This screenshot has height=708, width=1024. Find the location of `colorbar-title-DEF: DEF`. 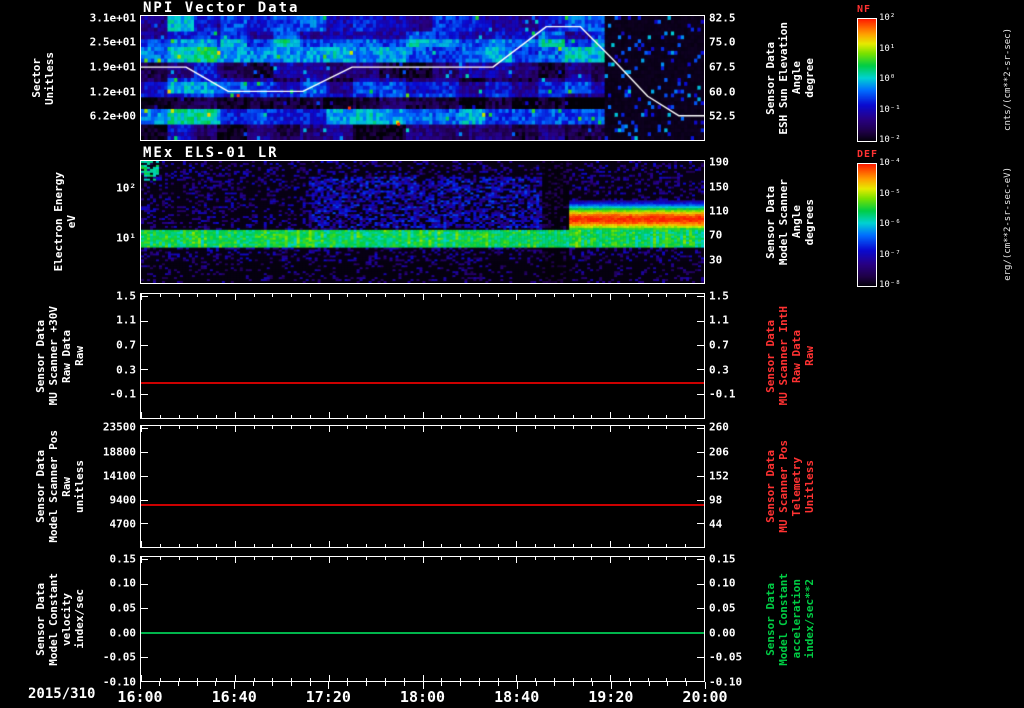

colorbar-title-DEF: DEF is located at coordinates (868, 154).